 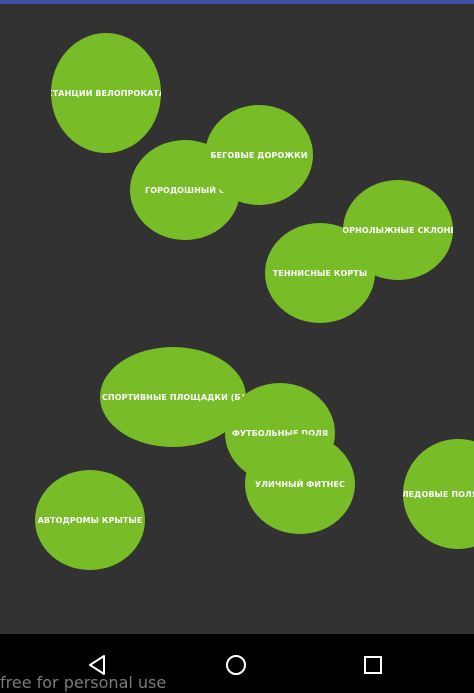 I want to click on bubble-bike-rental: СТАНЦИИ ВЕЛОПРОКАТА, so click(x=106, y=93).